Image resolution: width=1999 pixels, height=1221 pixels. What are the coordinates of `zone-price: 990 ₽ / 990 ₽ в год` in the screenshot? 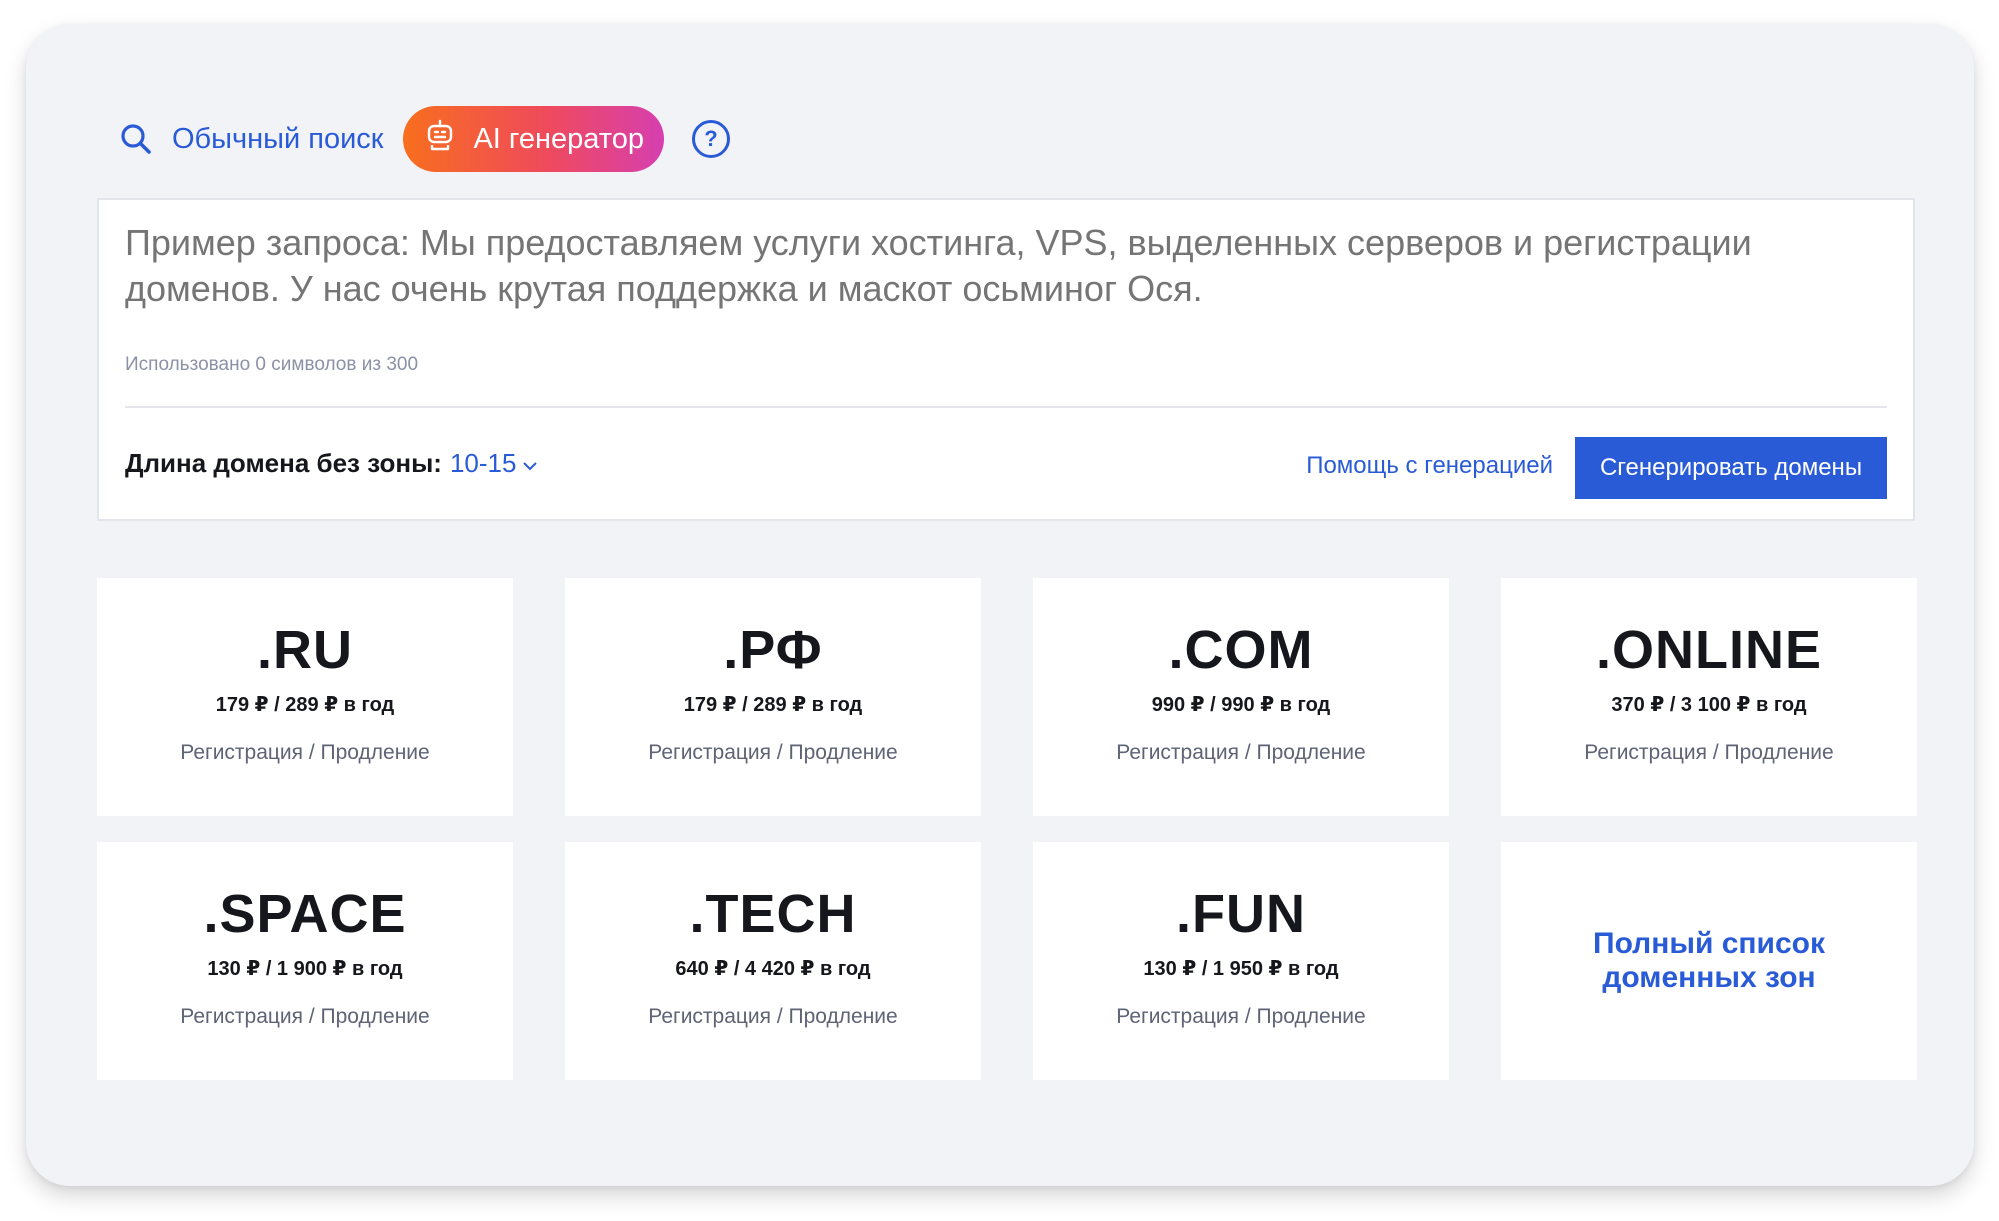 It's located at (1241, 705).